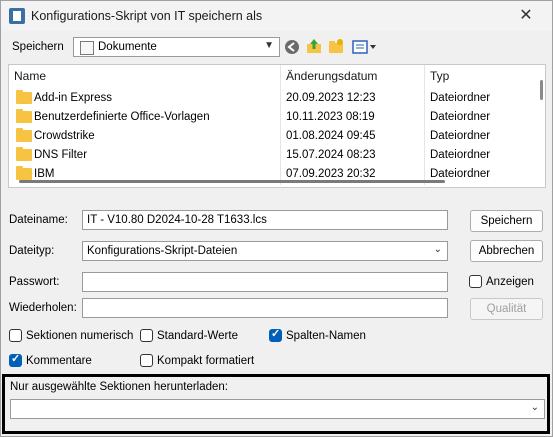 The width and height of the screenshot is (553, 437). Describe the element at coordinates (87, 48) in the screenshot. I see `documents-icon` at that location.